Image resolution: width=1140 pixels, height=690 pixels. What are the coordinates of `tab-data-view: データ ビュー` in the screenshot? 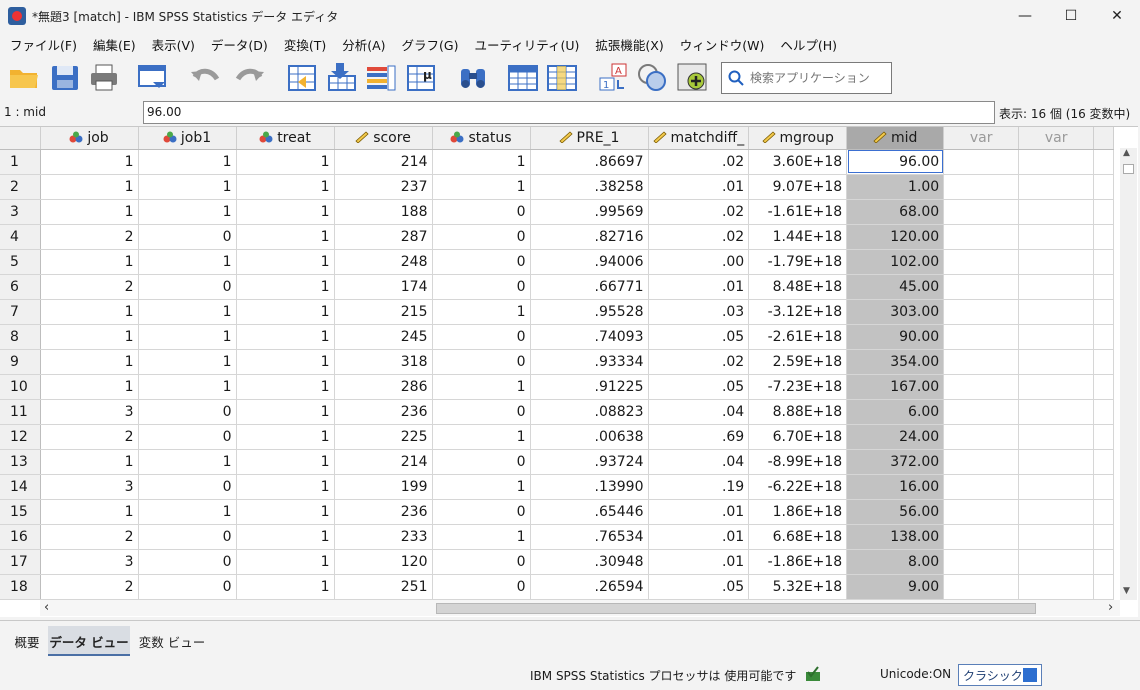 It's located at (89, 641).